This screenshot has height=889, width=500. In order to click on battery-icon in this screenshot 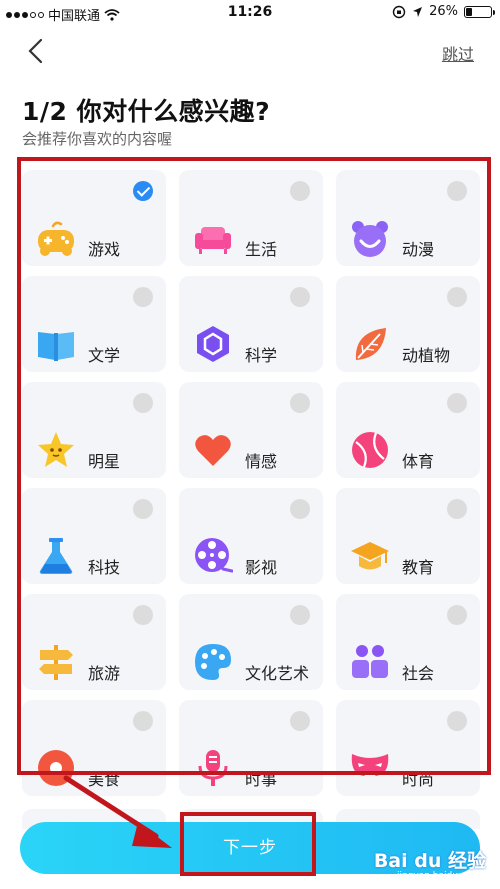, I will do `click(479, 11)`.